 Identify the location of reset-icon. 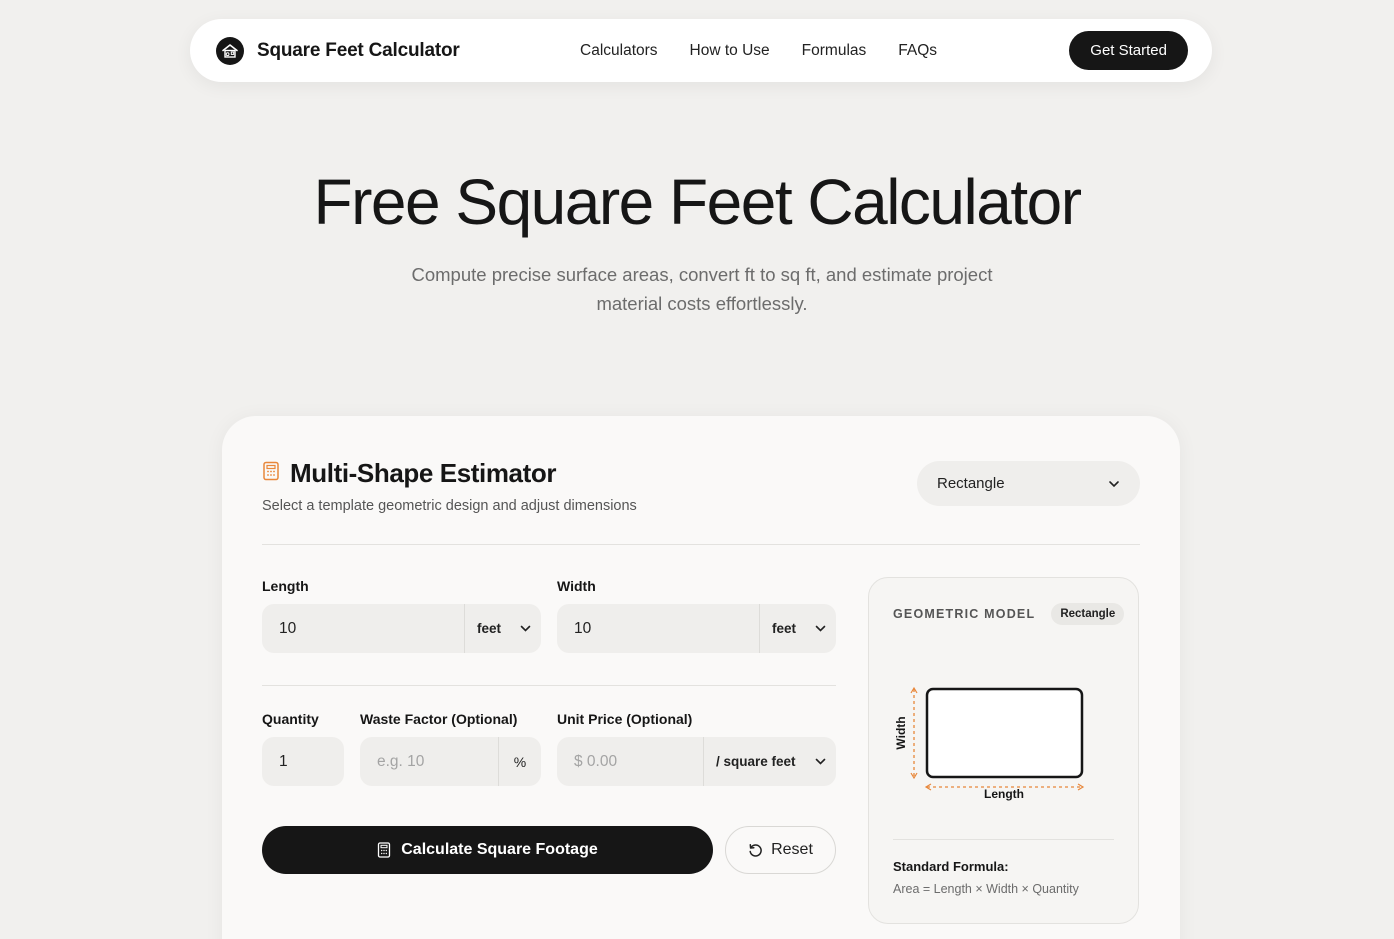
(755, 850).